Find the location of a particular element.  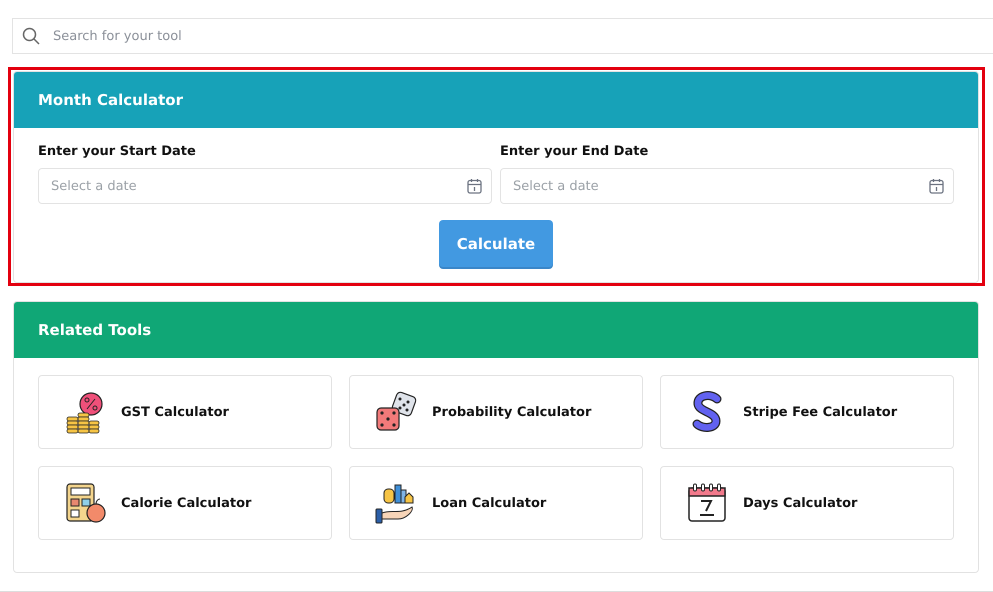

tool-link: Calorie Calculator is located at coordinates (185, 503).